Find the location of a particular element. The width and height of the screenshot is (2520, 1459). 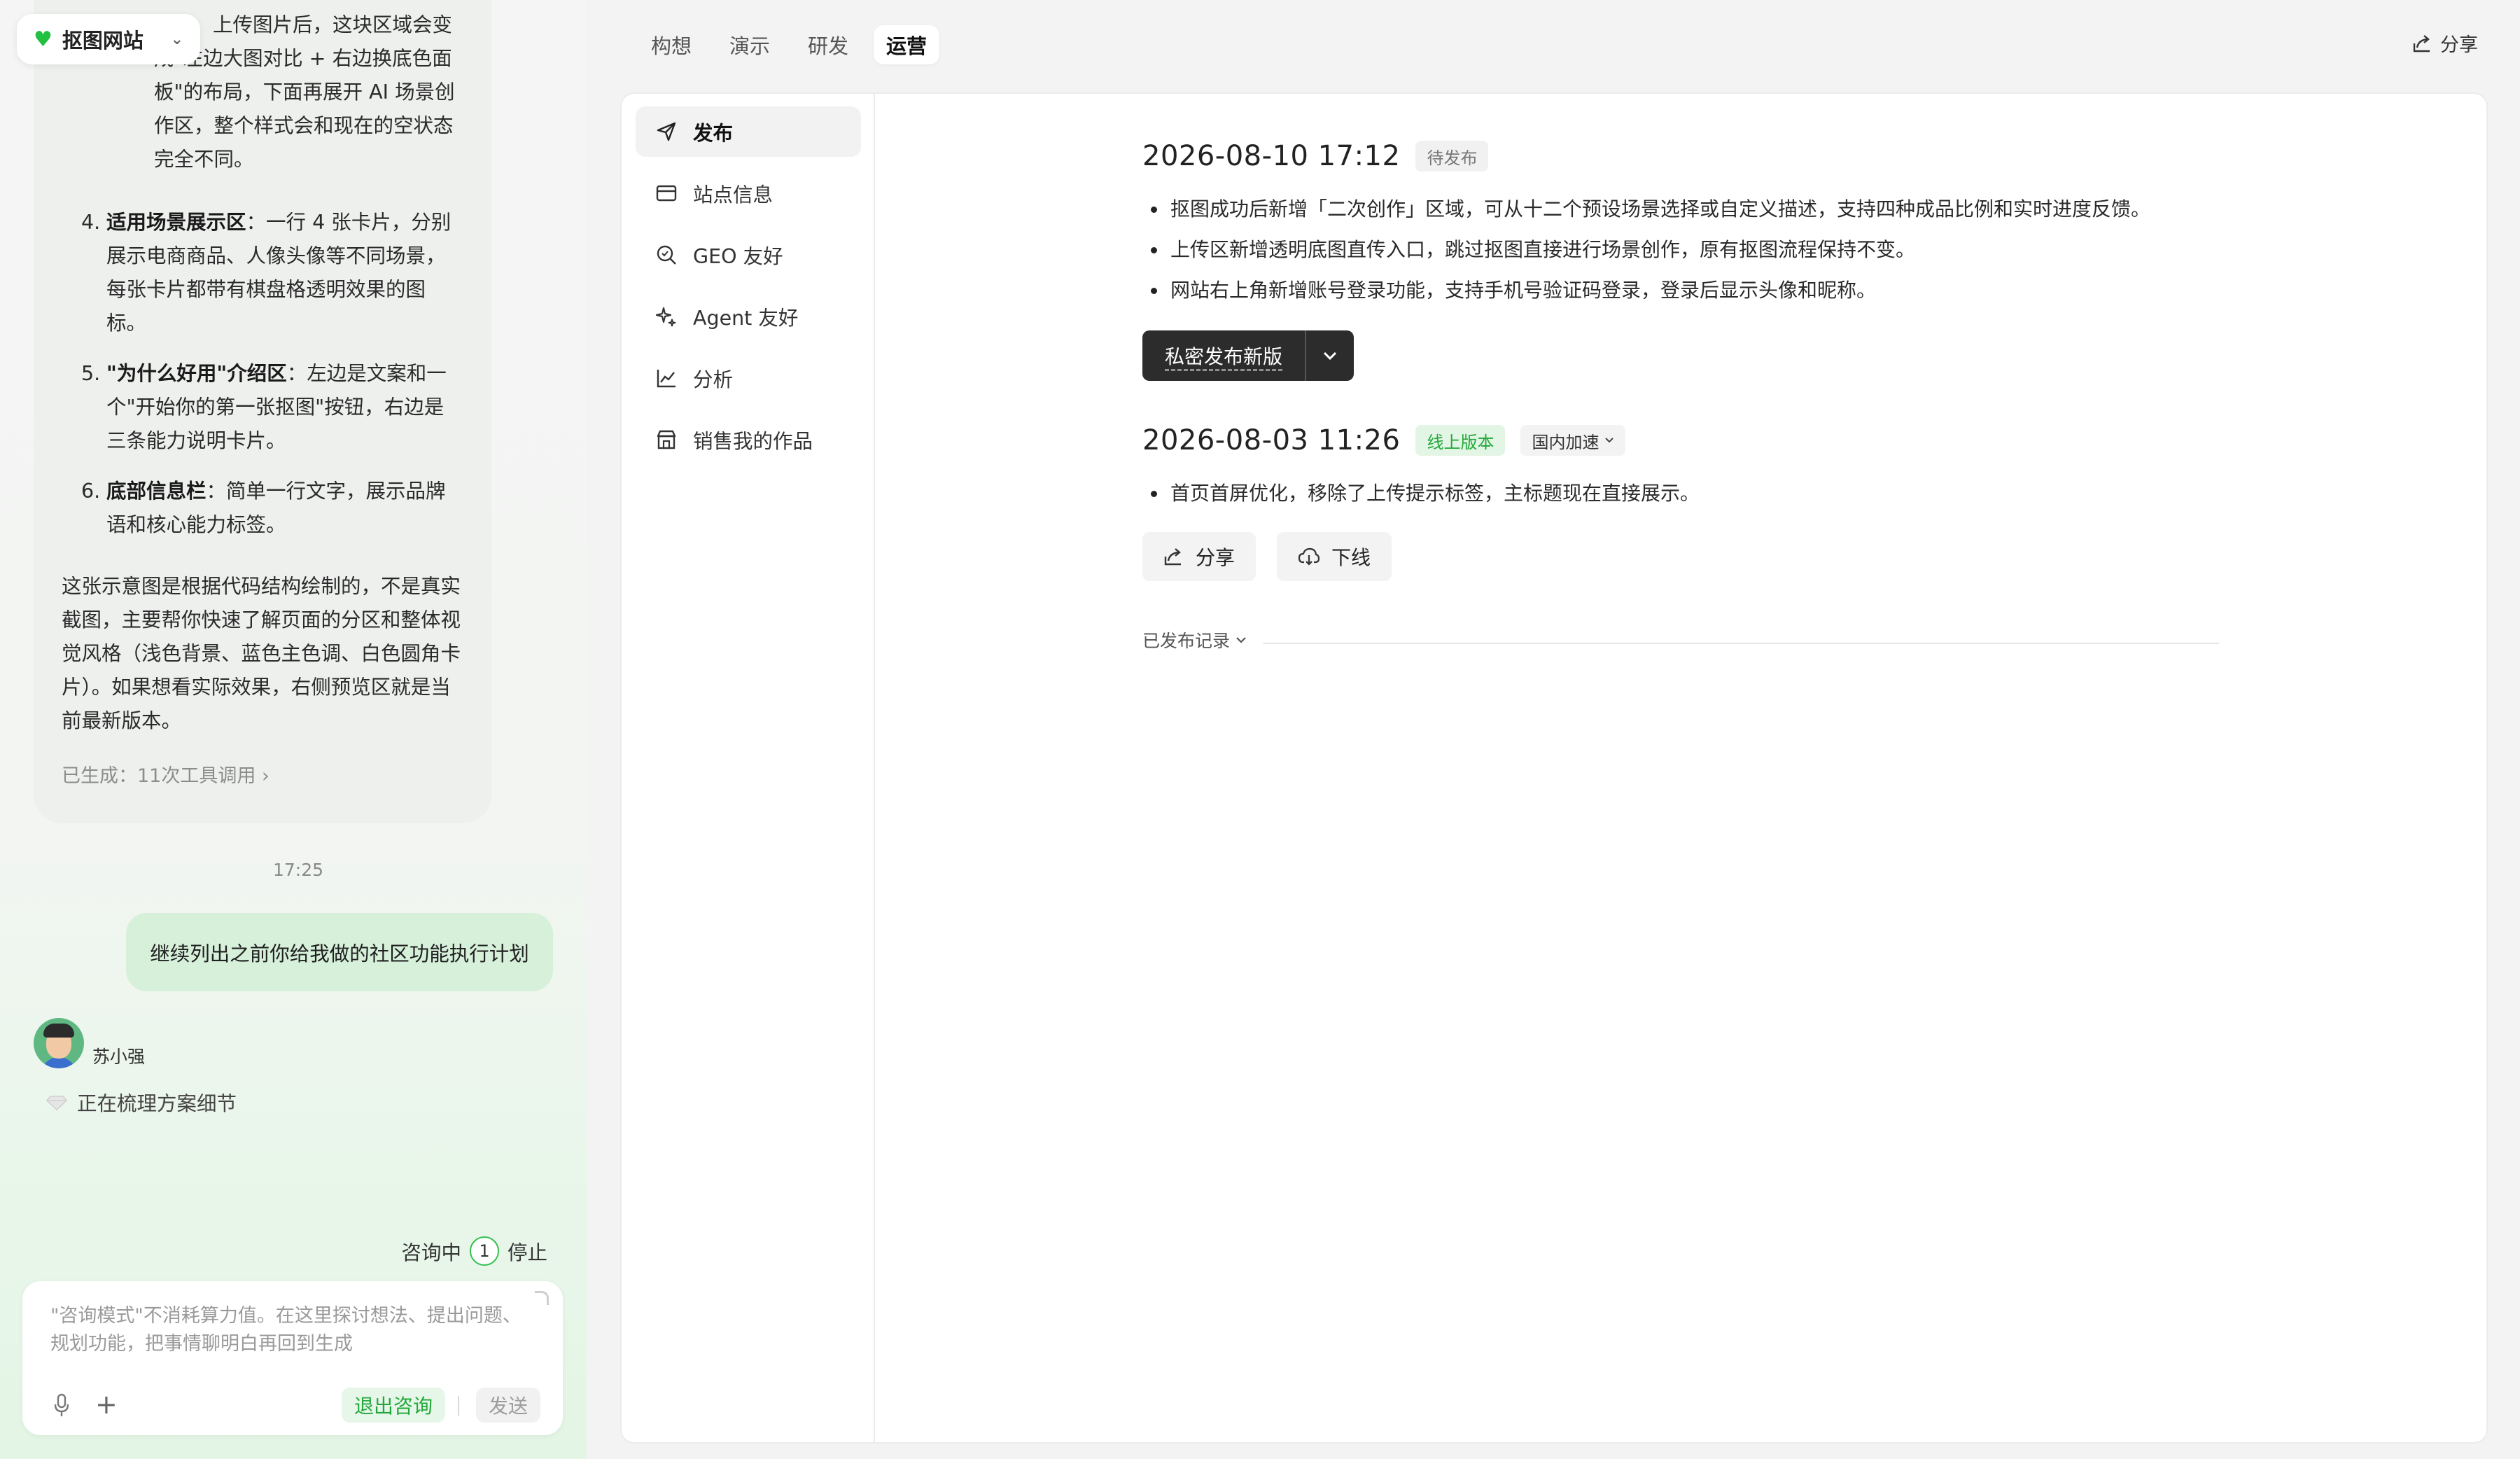

list-number: 5. is located at coordinates (91, 373).